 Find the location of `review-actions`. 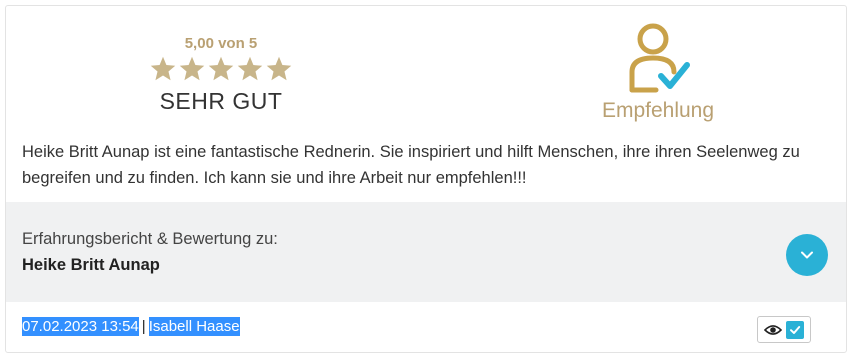

review-actions is located at coordinates (784, 329).